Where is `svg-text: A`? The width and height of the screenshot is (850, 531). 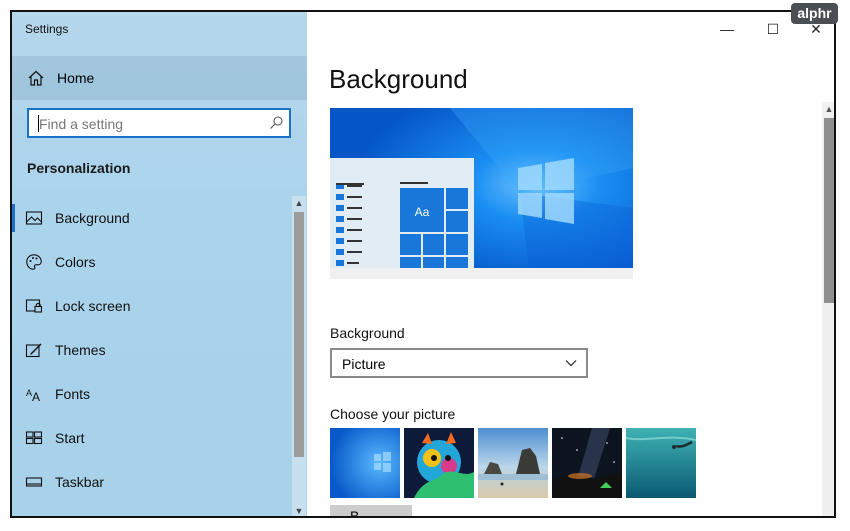 svg-text: A is located at coordinates (36, 396).